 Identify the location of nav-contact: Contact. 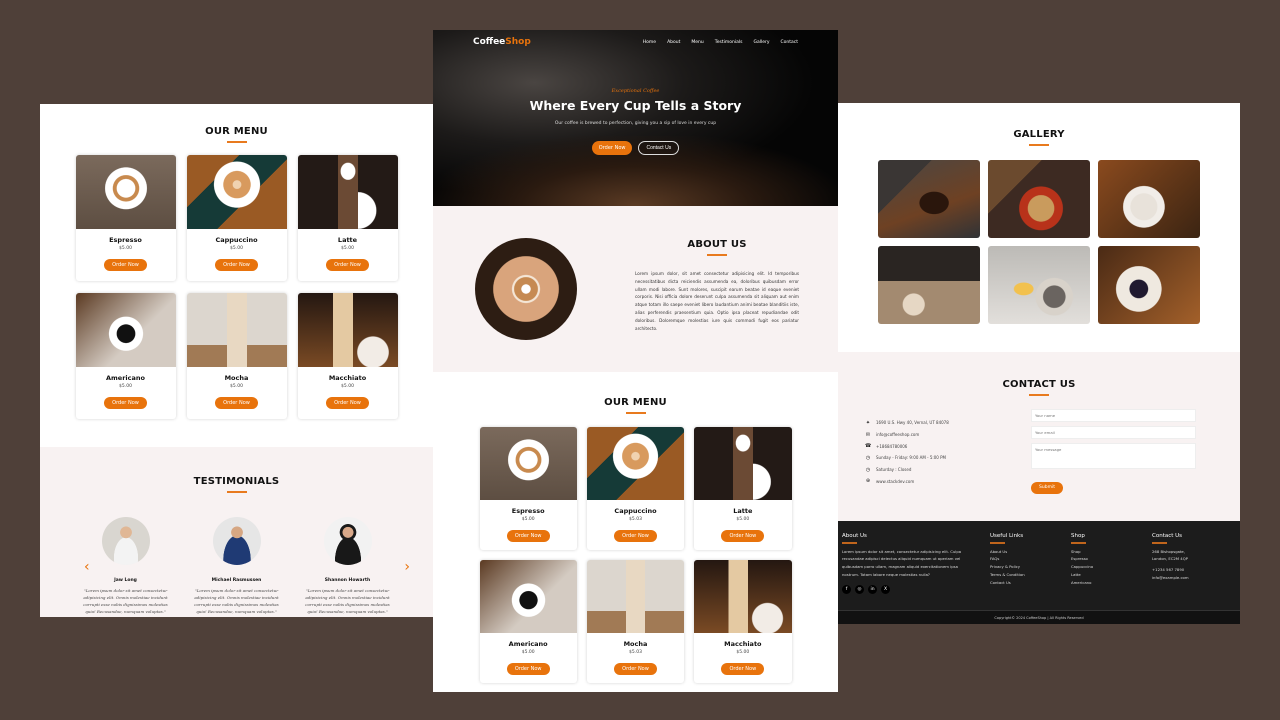
(789, 42).